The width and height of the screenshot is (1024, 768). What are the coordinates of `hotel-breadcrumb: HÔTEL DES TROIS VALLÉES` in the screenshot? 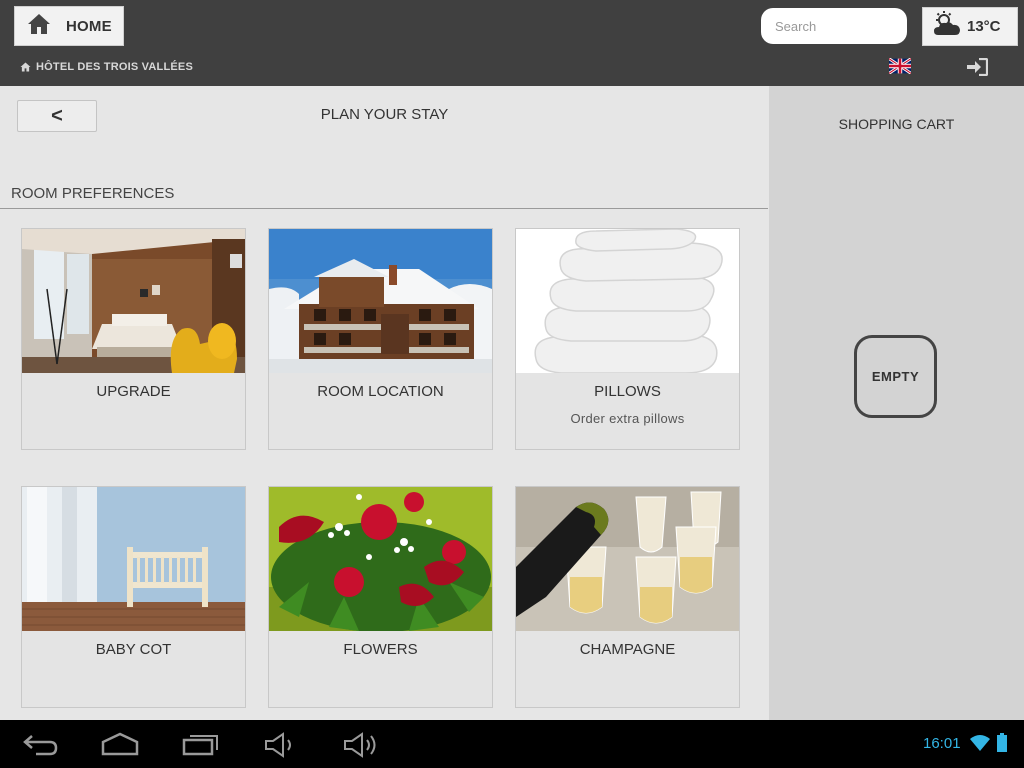 It's located at (106, 67).